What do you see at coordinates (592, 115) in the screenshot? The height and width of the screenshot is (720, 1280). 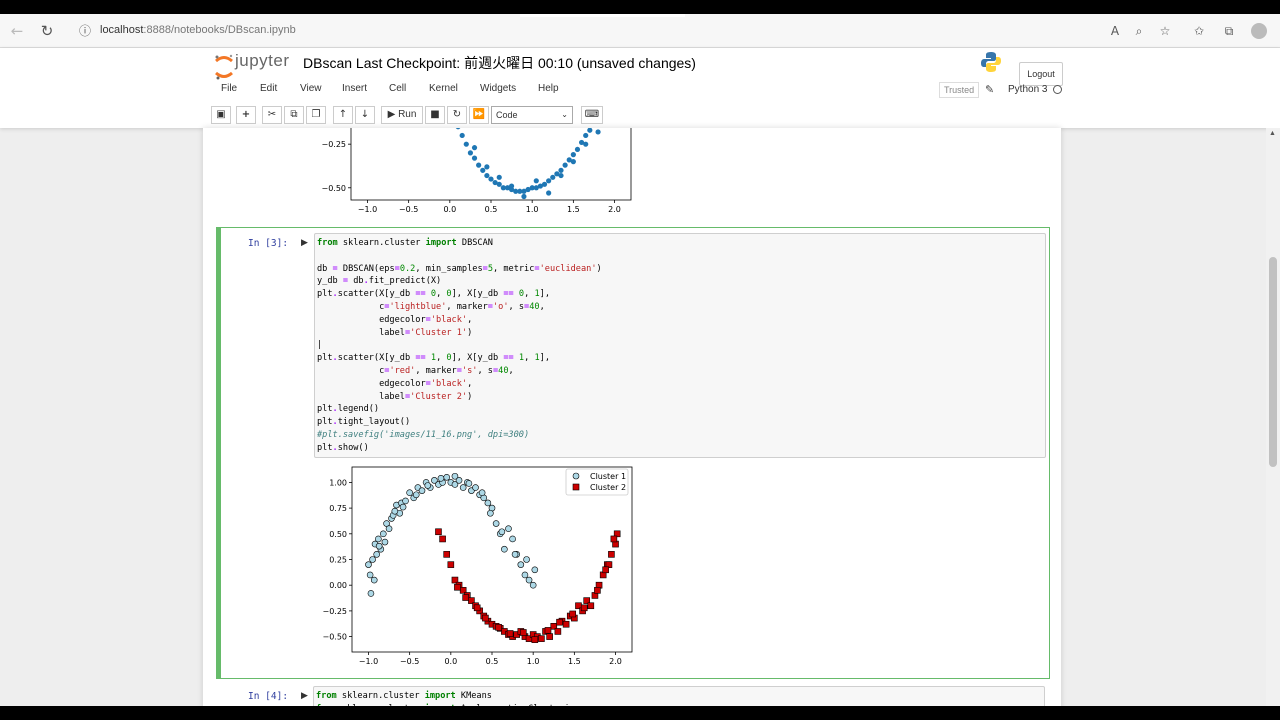 I see `keyboard-icon: ⌨` at bounding box center [592, 115].